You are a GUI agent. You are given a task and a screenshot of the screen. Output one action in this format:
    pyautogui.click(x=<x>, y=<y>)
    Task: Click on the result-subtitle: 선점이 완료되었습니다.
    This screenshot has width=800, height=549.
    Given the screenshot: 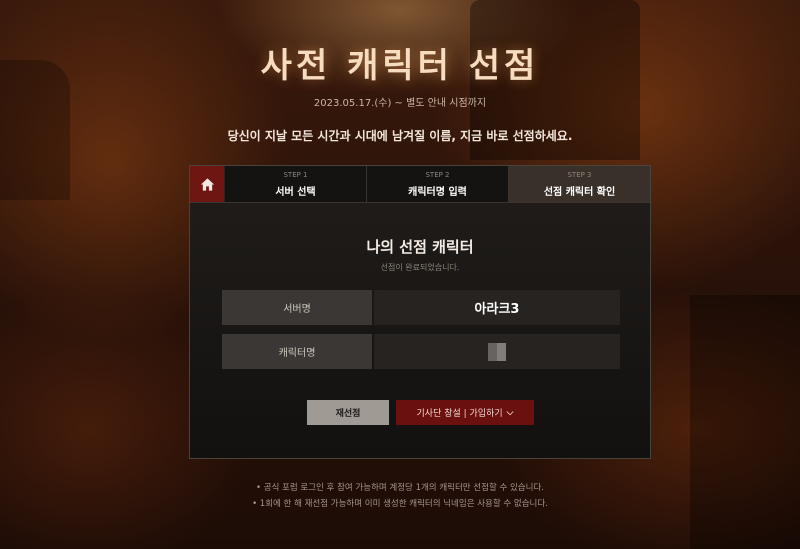 What is the action you would take?
    pyautogui.click(x=420, y=267)
    